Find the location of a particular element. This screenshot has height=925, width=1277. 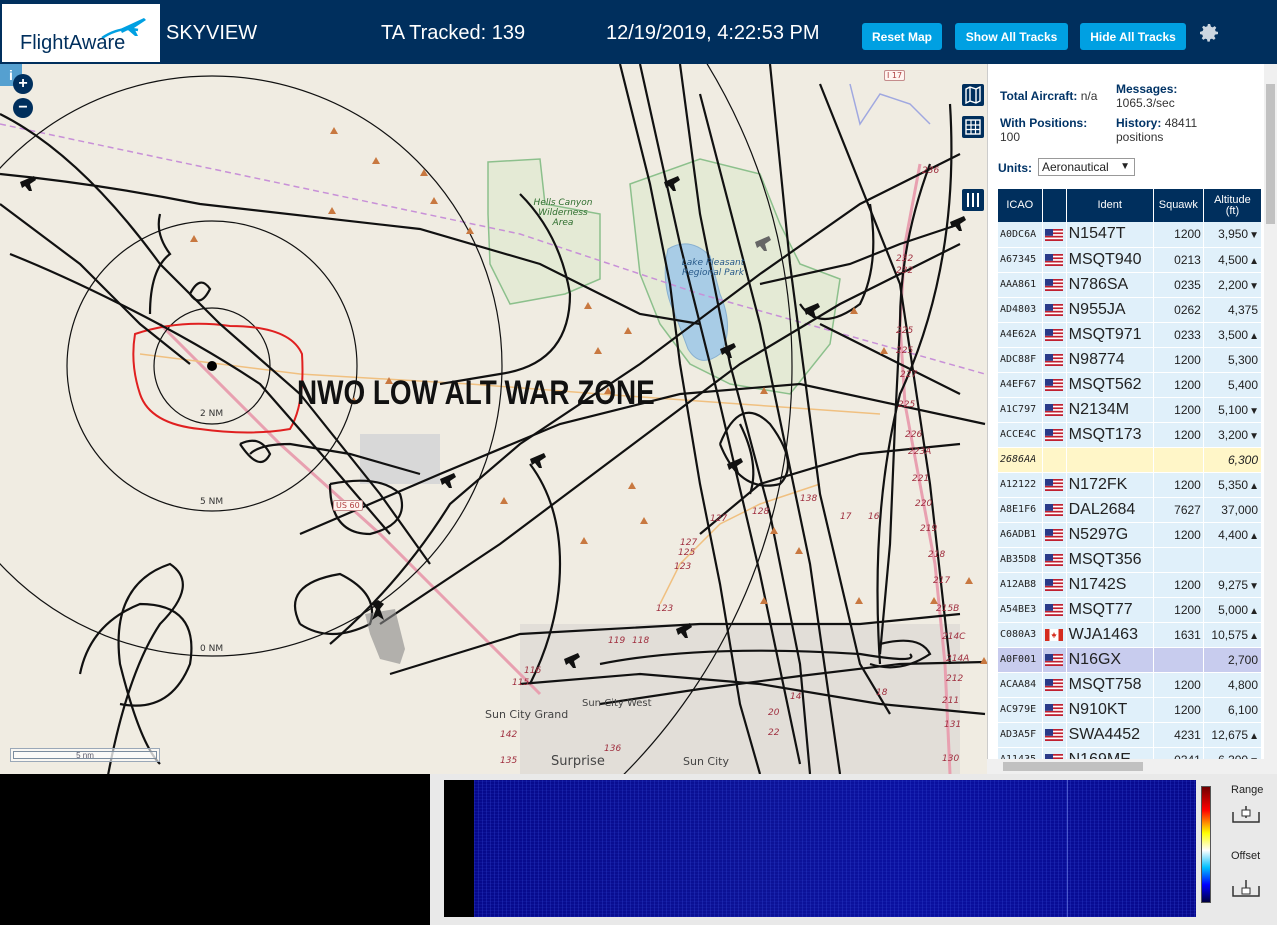

grid-icon is located at coordinates (973, 127).